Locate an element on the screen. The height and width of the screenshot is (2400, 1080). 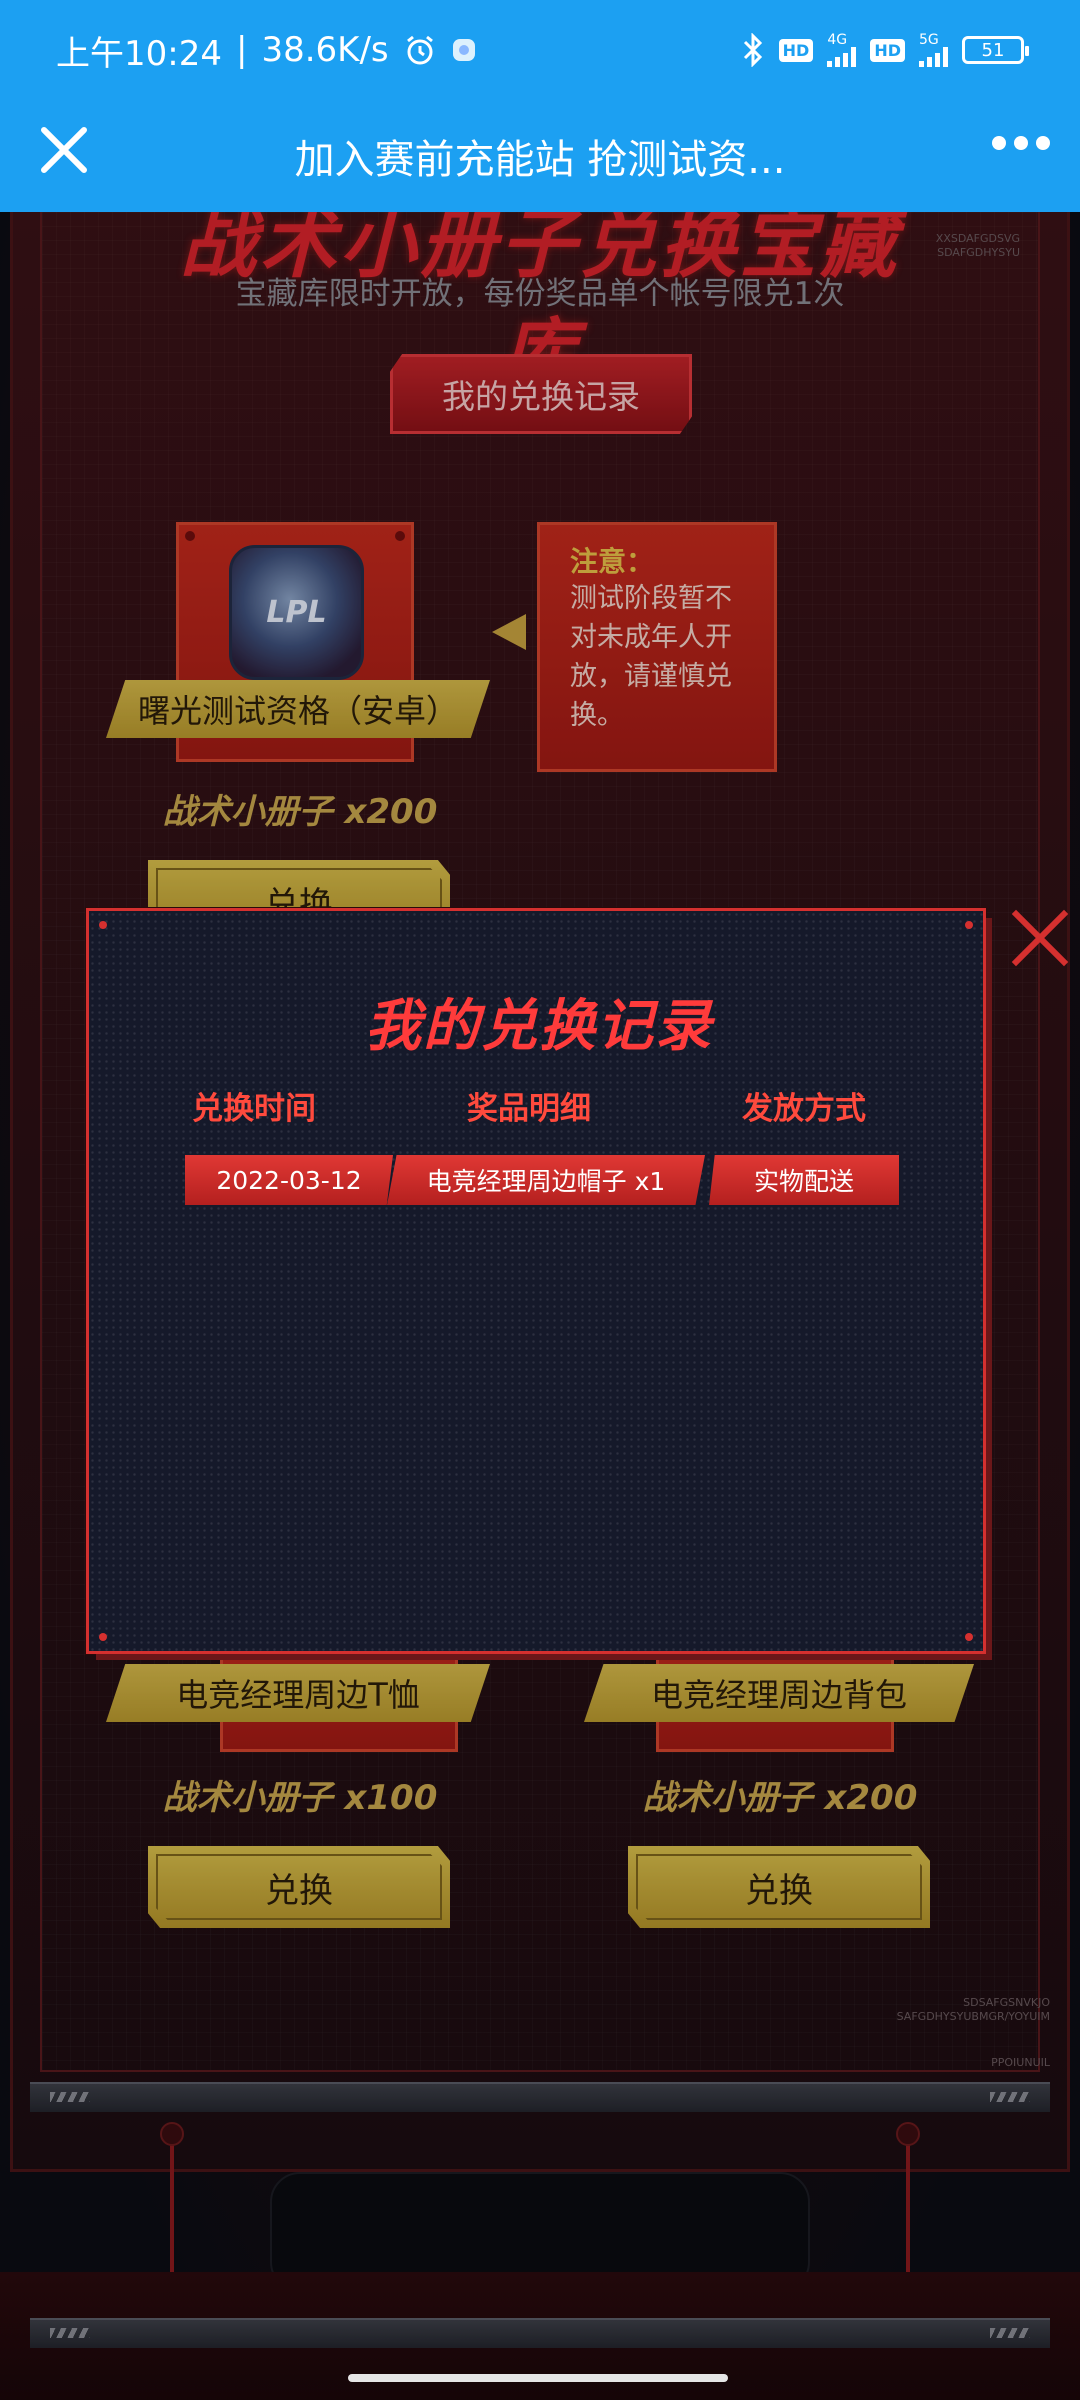
alarm-icon is located at coordinates (420, 50).